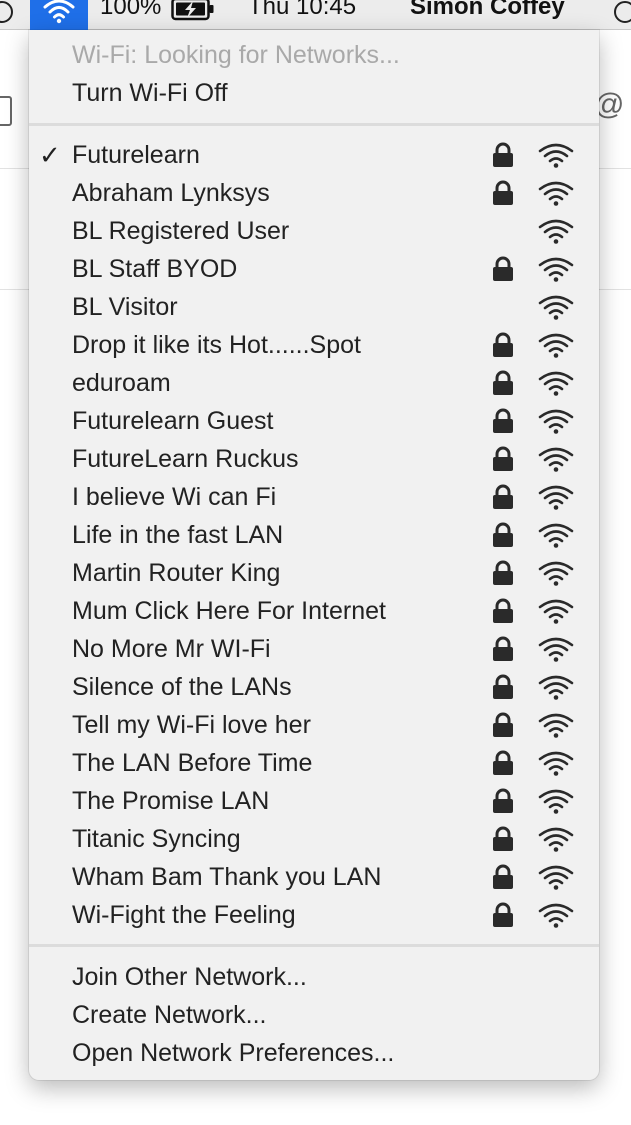  What do you see at coordinates (192, 763) in the screenshot?
I see `network-name: The LAN Before Time` at bounding box center [192, 763].